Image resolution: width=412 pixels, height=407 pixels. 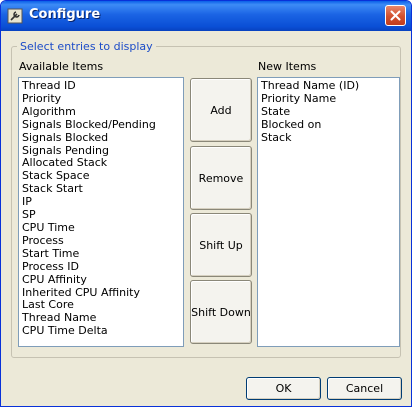 What do you see at coordinates (328, 86) in the screenshot?
I see `list-item: Thread Name (ID)` at bounding box center [328, 86].